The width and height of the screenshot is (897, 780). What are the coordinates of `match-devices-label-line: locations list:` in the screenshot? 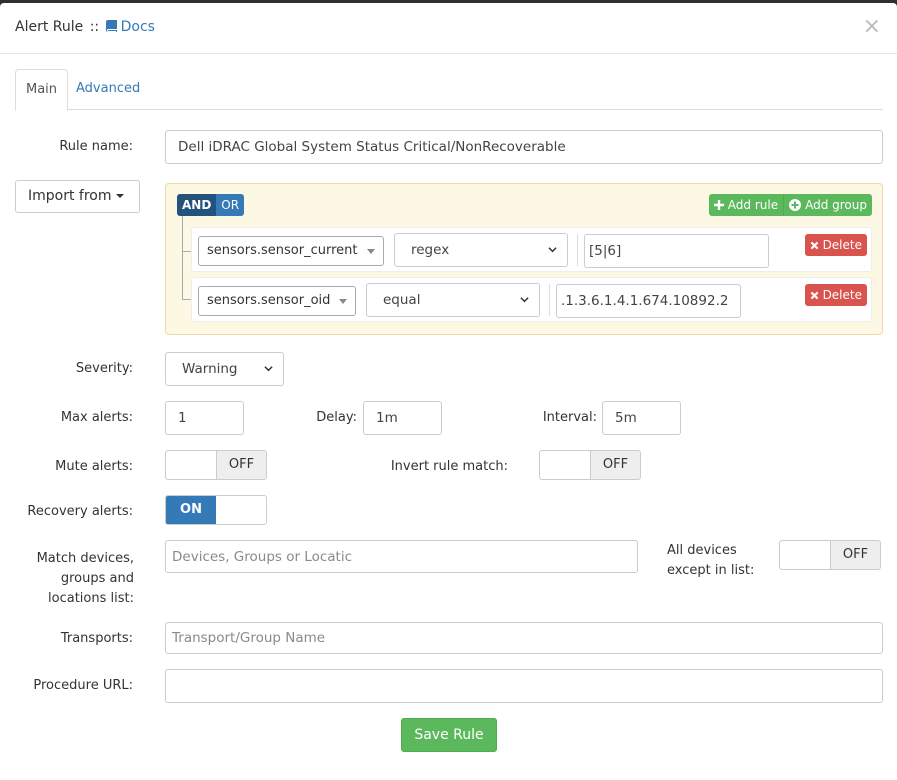 It's located at (91, 598).